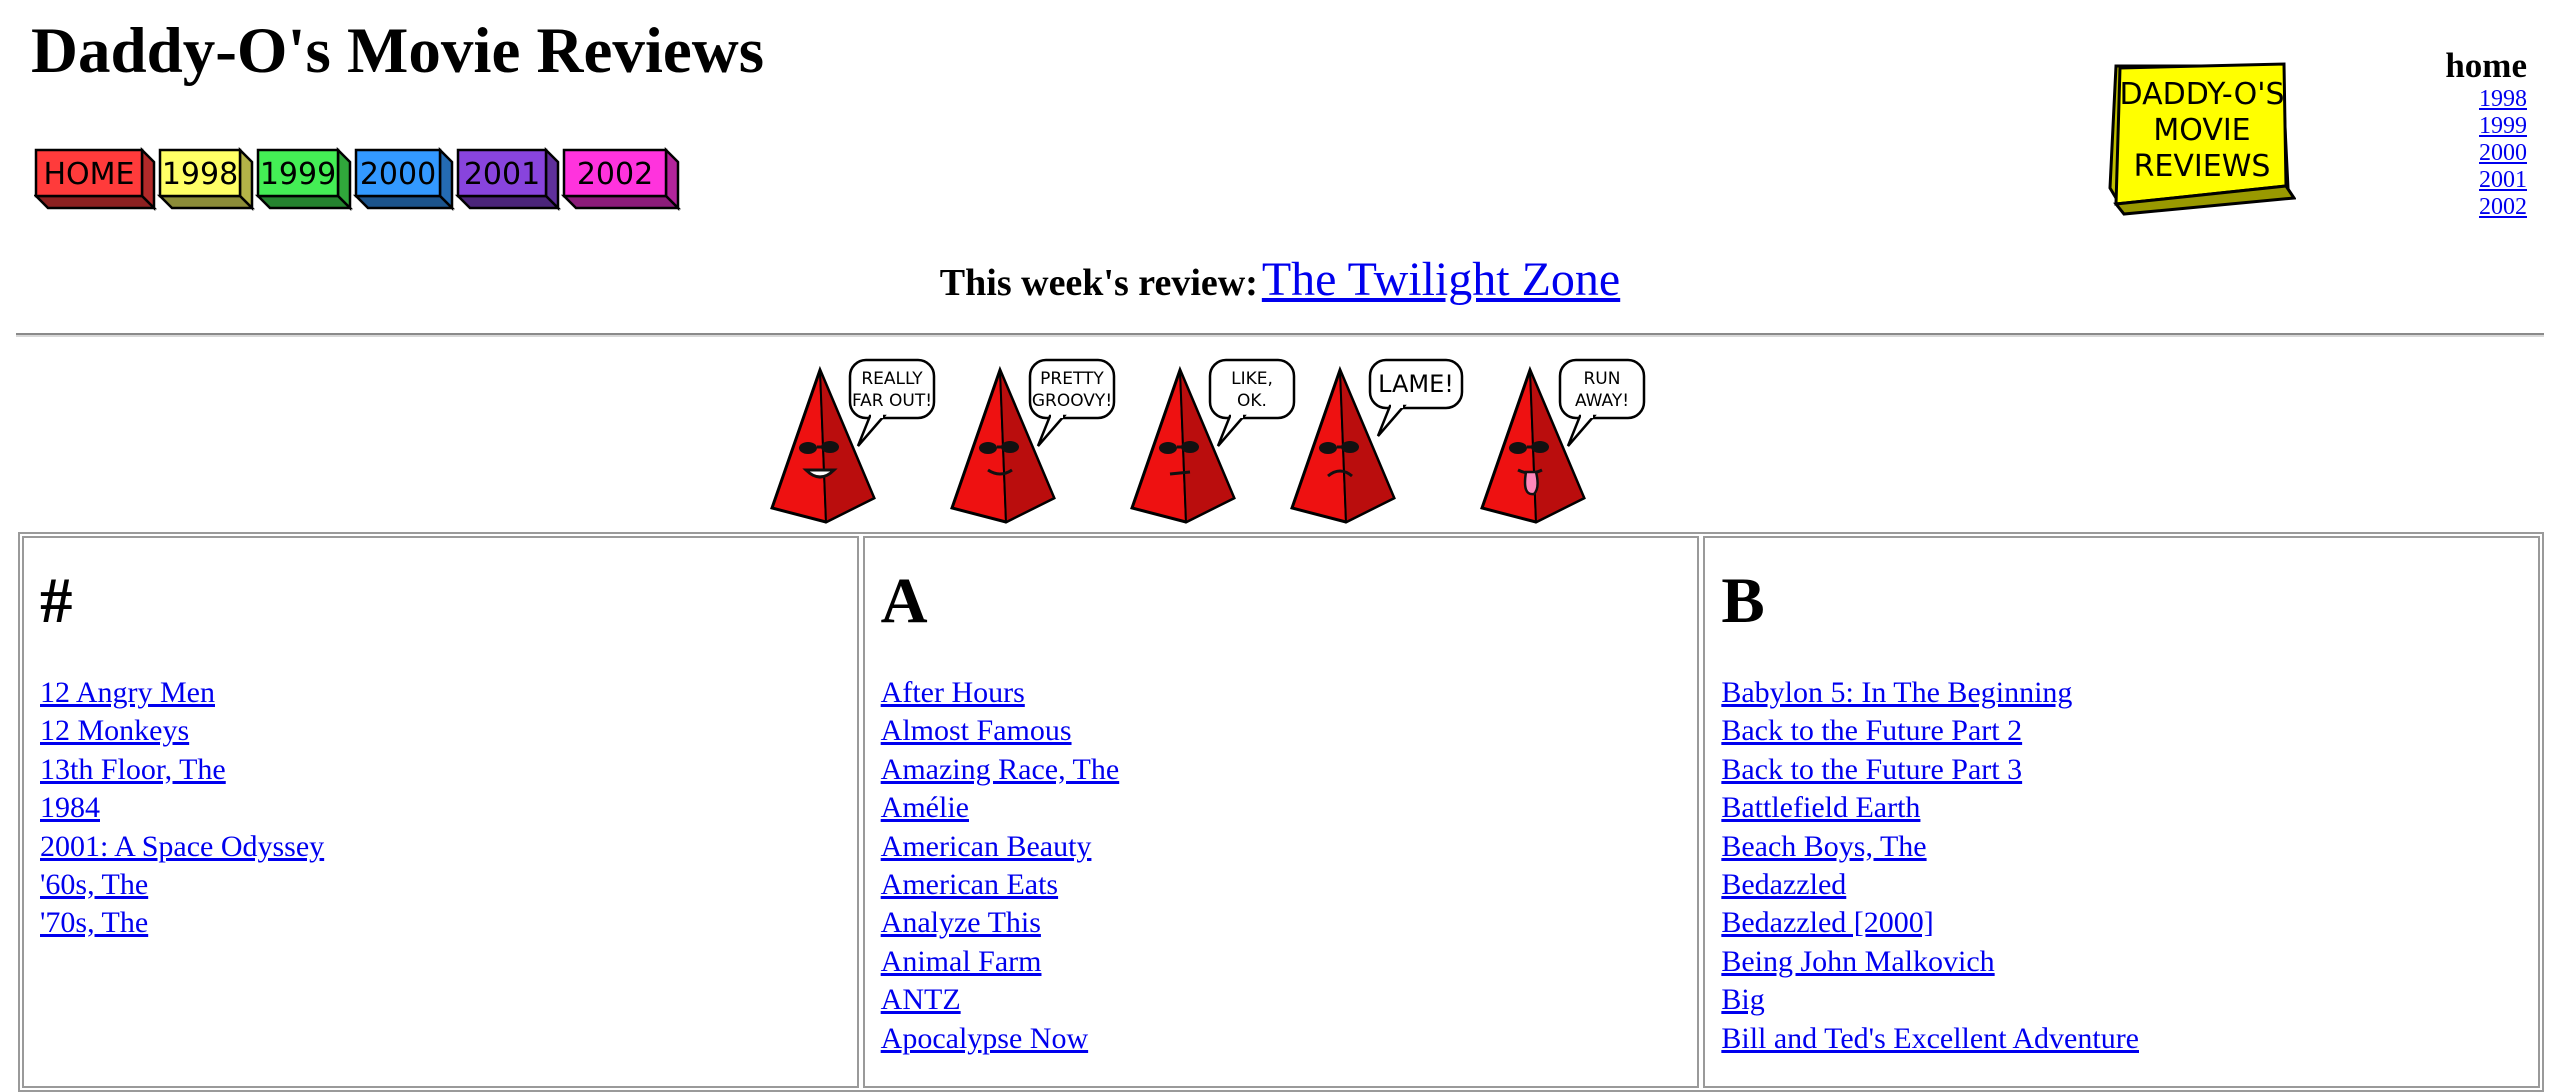 This screenshot has width=2560, height=1092. Describe the element at coordinates (2121, 1000) in the screenshot. I see `list-item: Big` at that location.